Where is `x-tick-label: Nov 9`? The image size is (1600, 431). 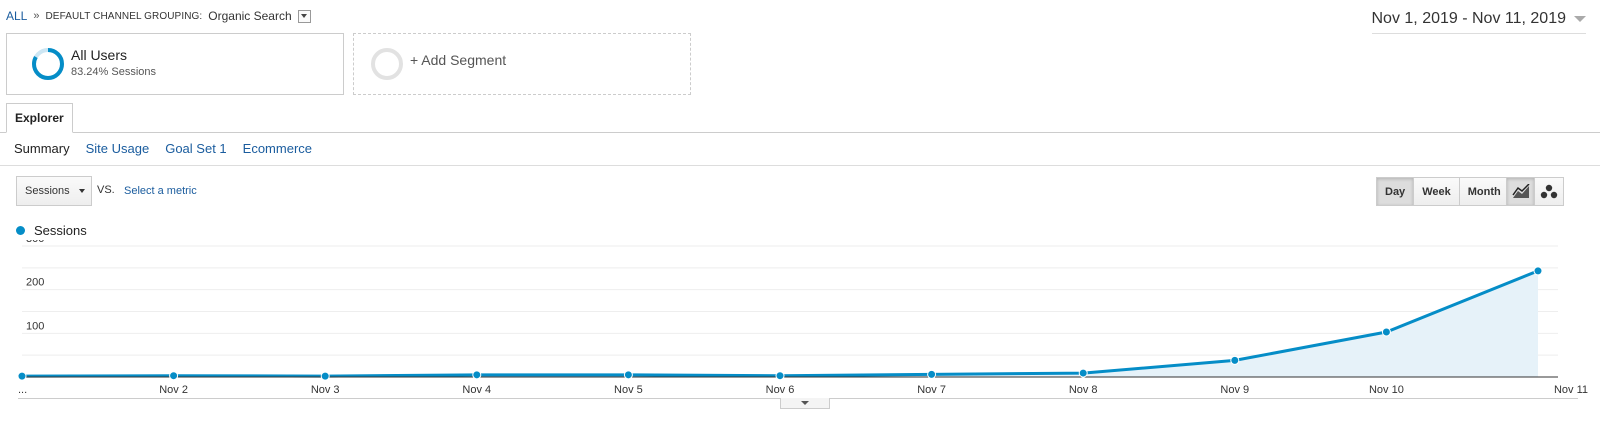 x-tick-label: Nov 9 is located at coordinates (1234, 390).